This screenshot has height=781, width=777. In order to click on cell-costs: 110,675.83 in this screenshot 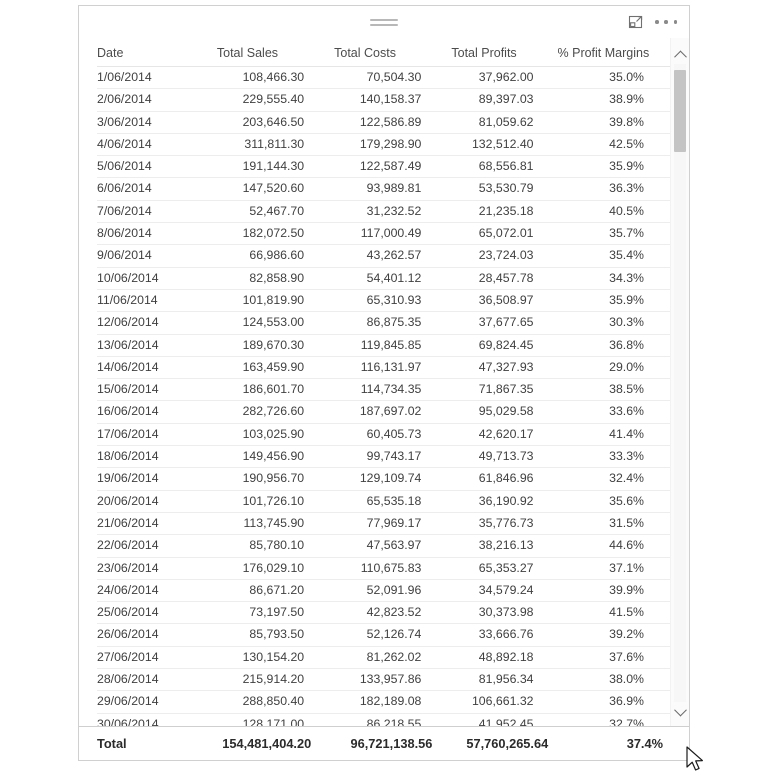, I will do `click(371, 568)`.